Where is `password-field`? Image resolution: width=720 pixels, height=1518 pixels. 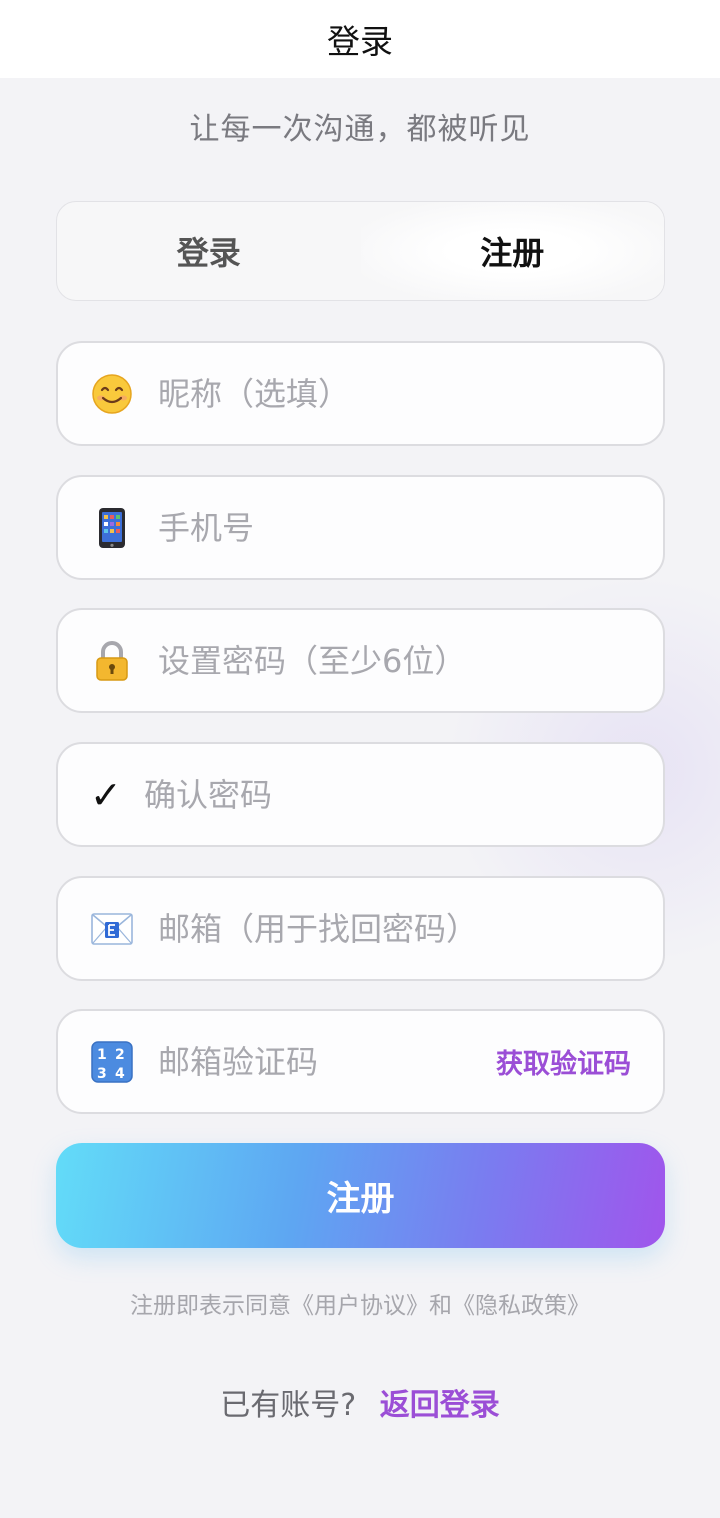
password-field is located at coordinates (360, 660).